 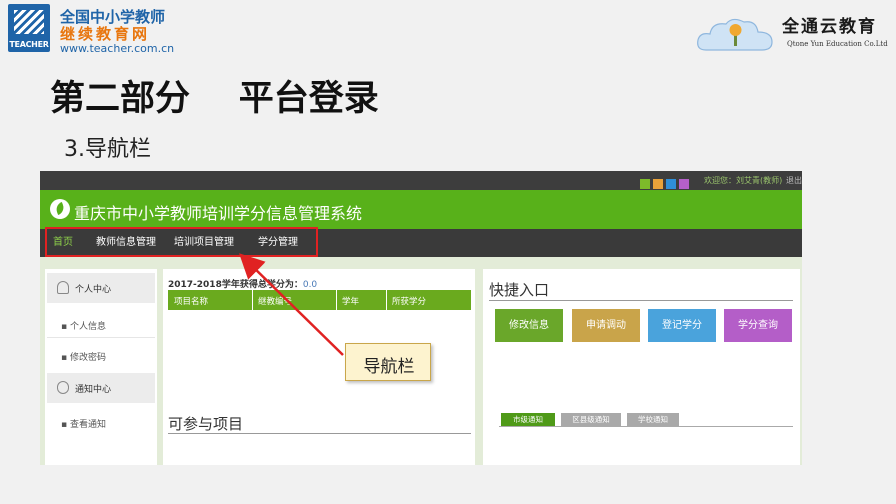 I want to click on system-banner: 重庆市中小学教师培训学分信息管理系统, so click(x=421, y=209).